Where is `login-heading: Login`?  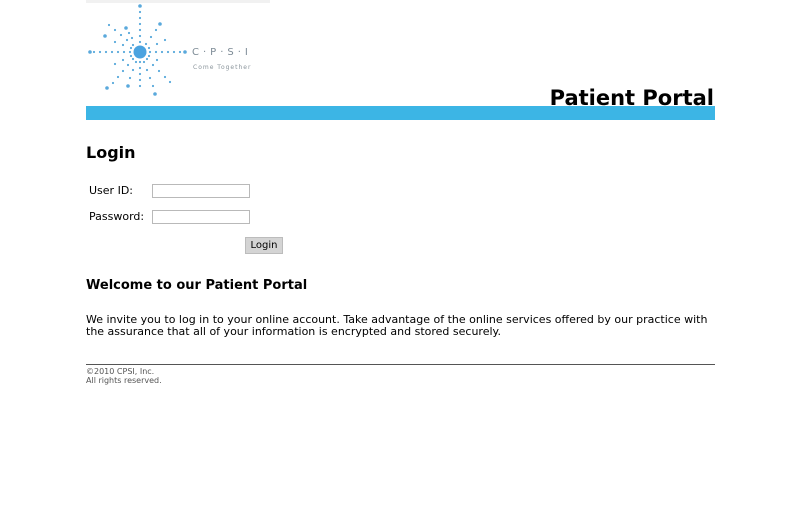 login-heading: Login is located at coordinates (111, 152).